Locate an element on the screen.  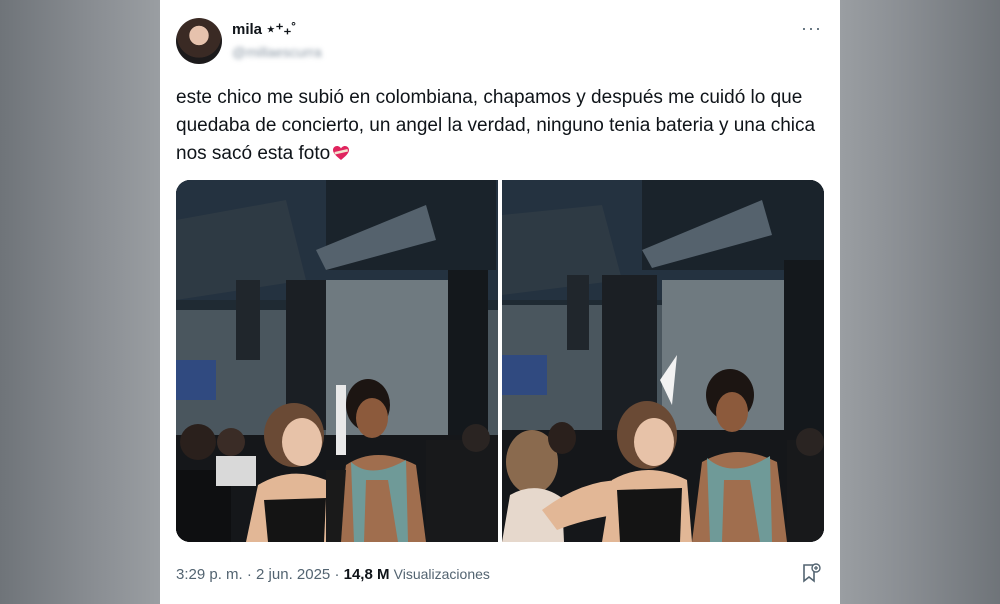
tweet-date: 2 jun. 2025 is located at coordinates (293, 574).